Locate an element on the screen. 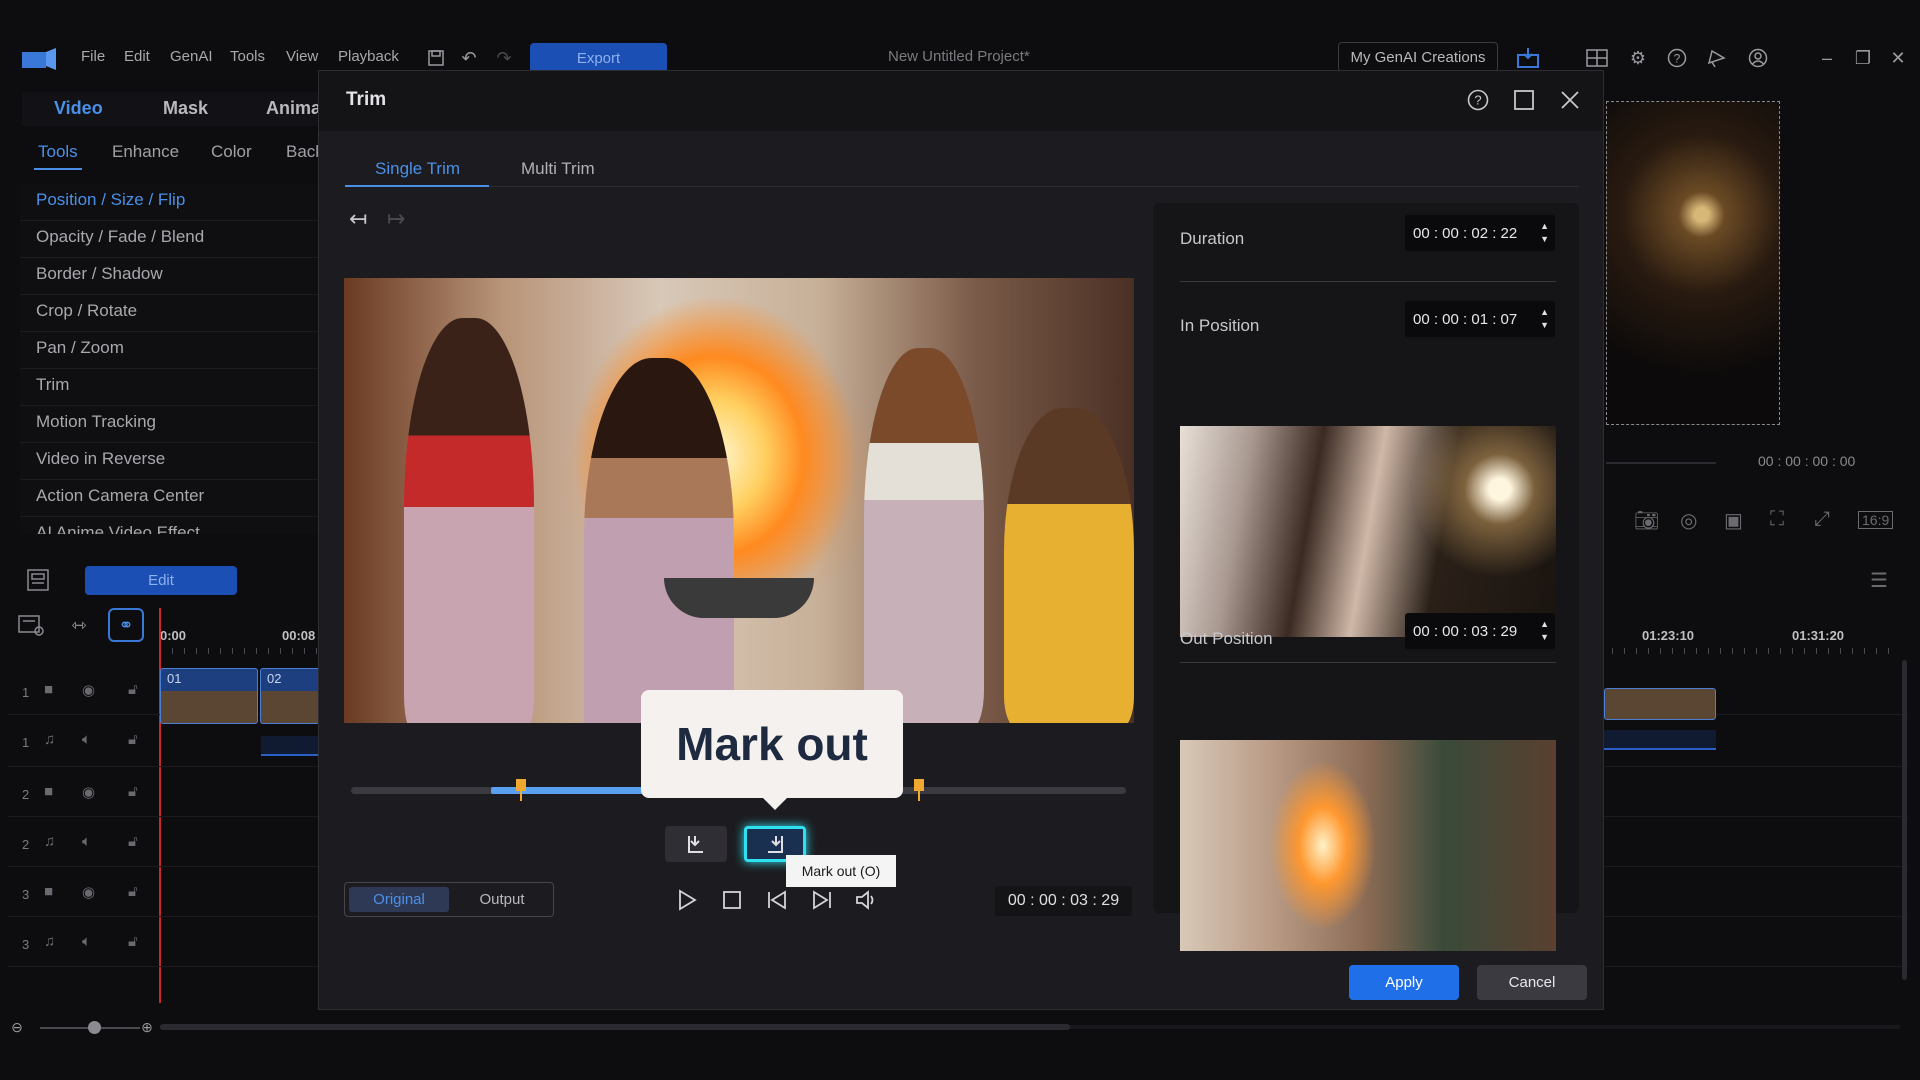 This screenshot has height=1080, width=1920. tab-single-trim: Single Trim is located at coordinates (417, 169).